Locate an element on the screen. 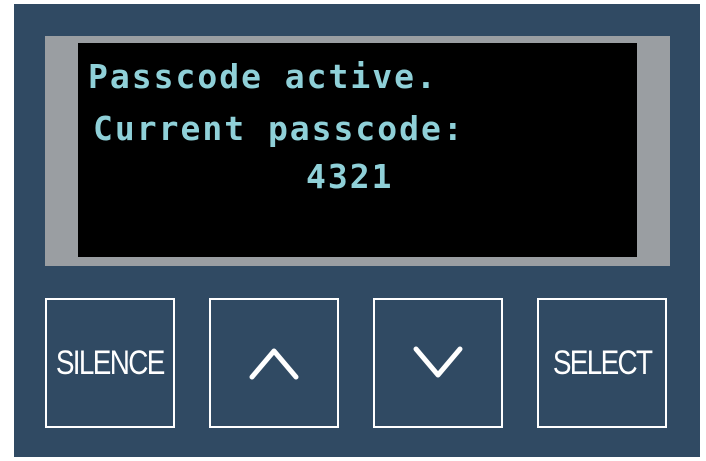 This screenshot has height=461, width=706. display-line-2: Current passcode: is located at coordinates (279, 128).